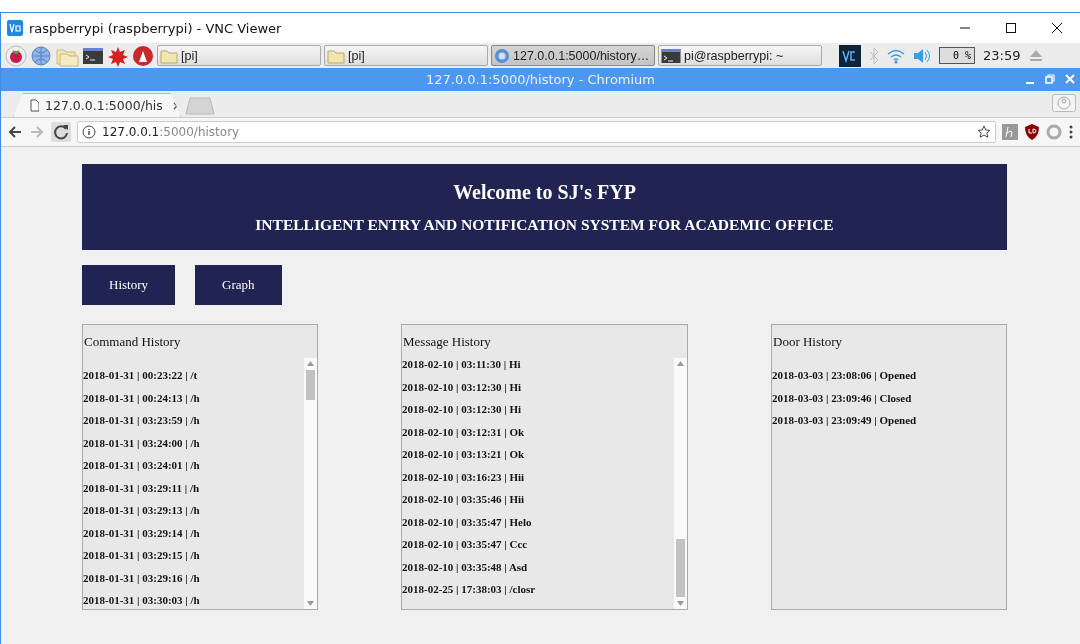 The width and height of the screenshot is (1080, 644). What do you see at coordinates (850, 55) in the screenshot?
I see `vnc-icon` at bounding box center [850, 55].